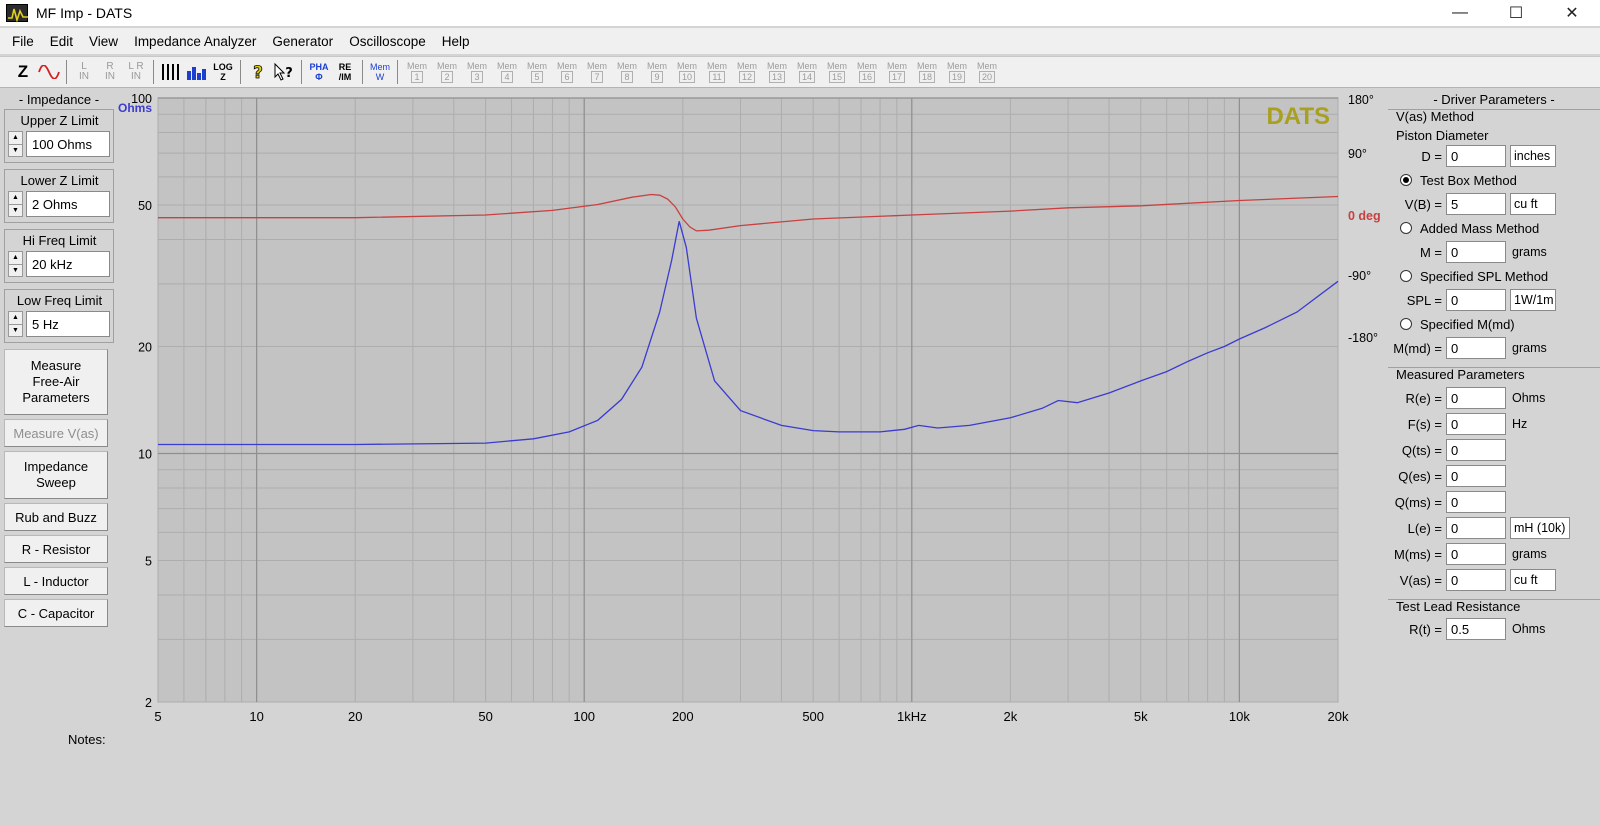 This screenshot has height=825, width=1600. Describe the element at coordinates (1533, 204) in the screenshot. I see `vb-unit: cu ft` at that location.